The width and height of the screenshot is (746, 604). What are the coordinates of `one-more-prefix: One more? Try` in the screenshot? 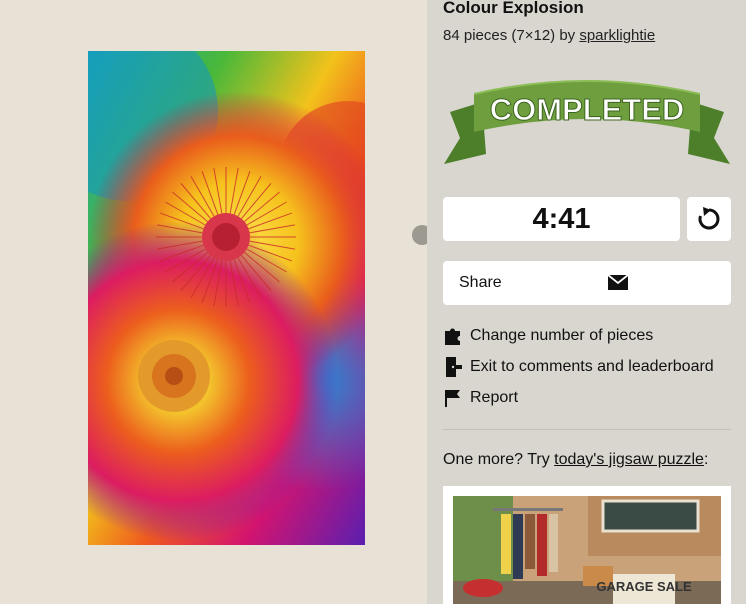 It's located at (496, 459).